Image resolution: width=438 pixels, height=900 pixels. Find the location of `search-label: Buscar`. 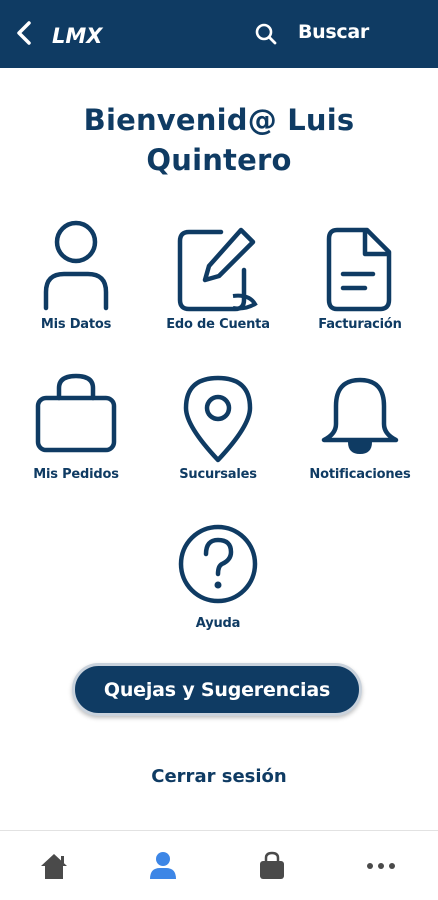

search-label: Buscar is located at coordinates (333, 32).